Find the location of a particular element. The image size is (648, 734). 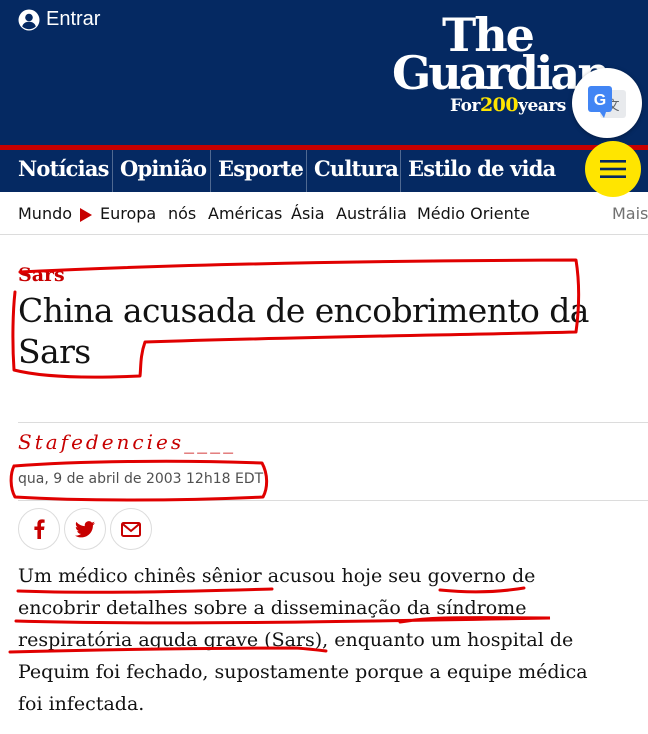

hamburger-icon is located at coordinates (613, 169).